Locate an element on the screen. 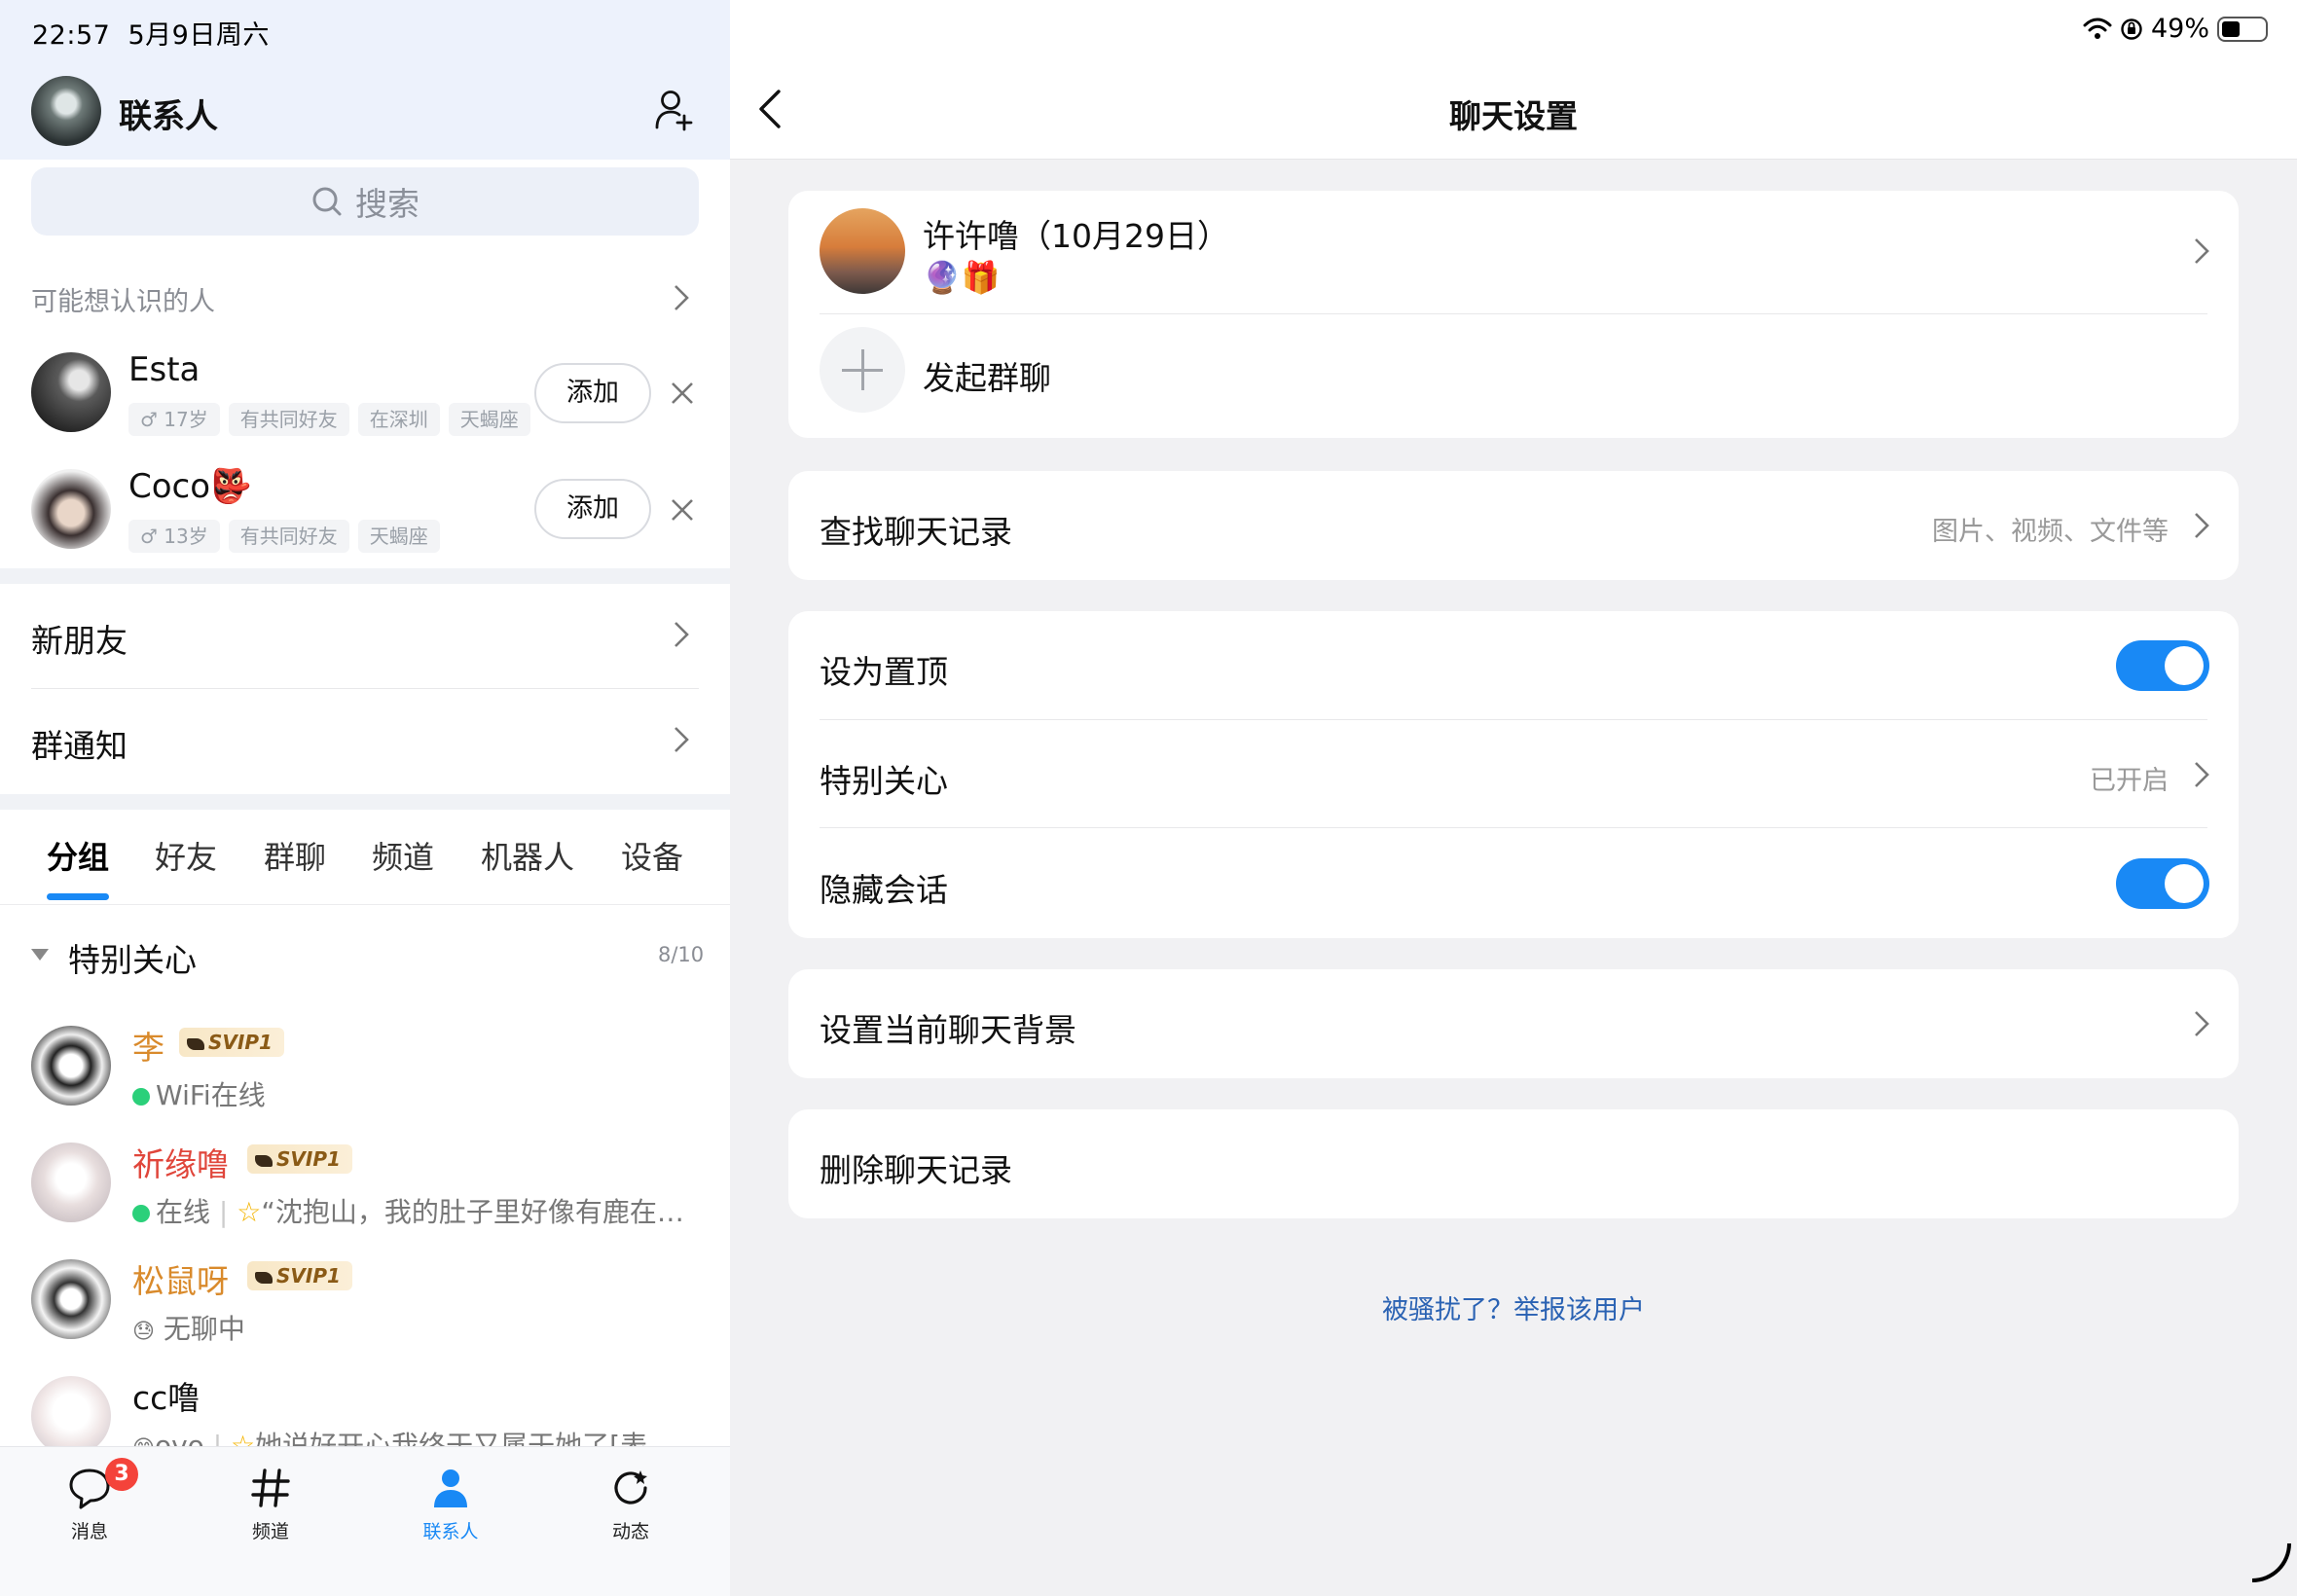 The image size is (2297, 1596). tab-indicator is located at coordinates (78, 896).